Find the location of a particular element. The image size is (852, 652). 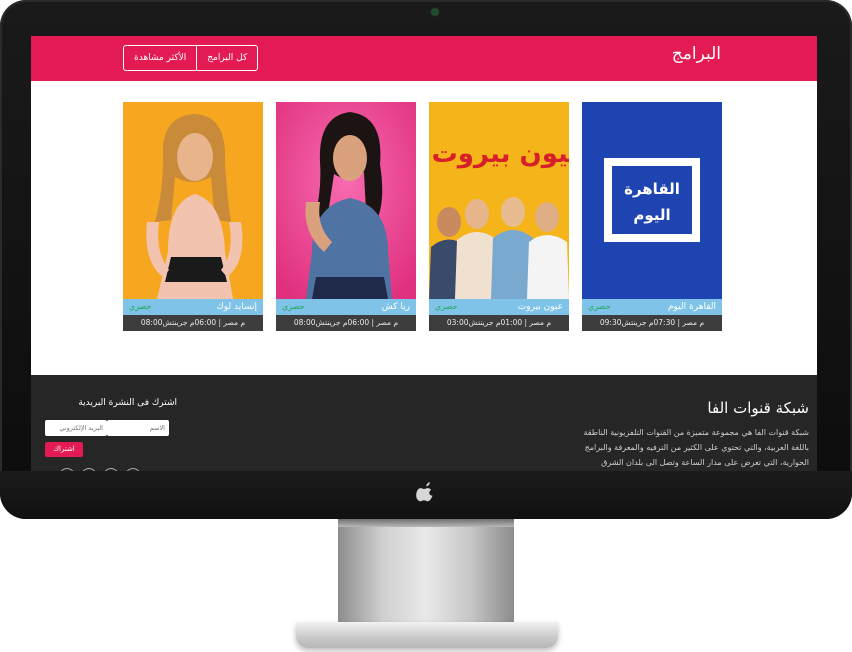

program-name: ريا كش is located at coordinates (396, 307).